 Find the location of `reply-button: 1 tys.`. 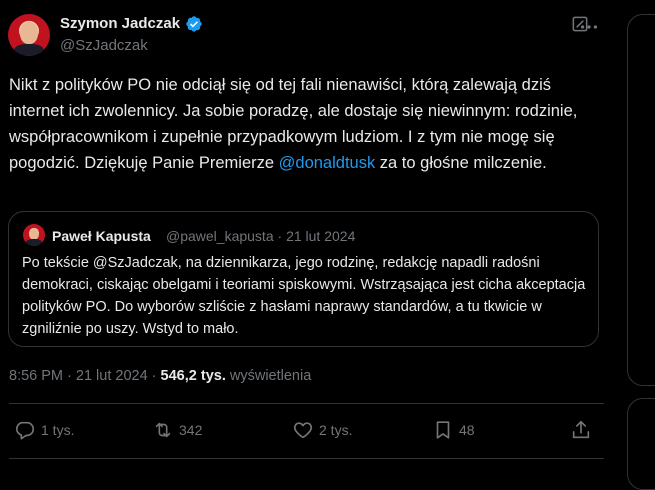

reply-button: 1 tys. is located at coordinates (44, 430).